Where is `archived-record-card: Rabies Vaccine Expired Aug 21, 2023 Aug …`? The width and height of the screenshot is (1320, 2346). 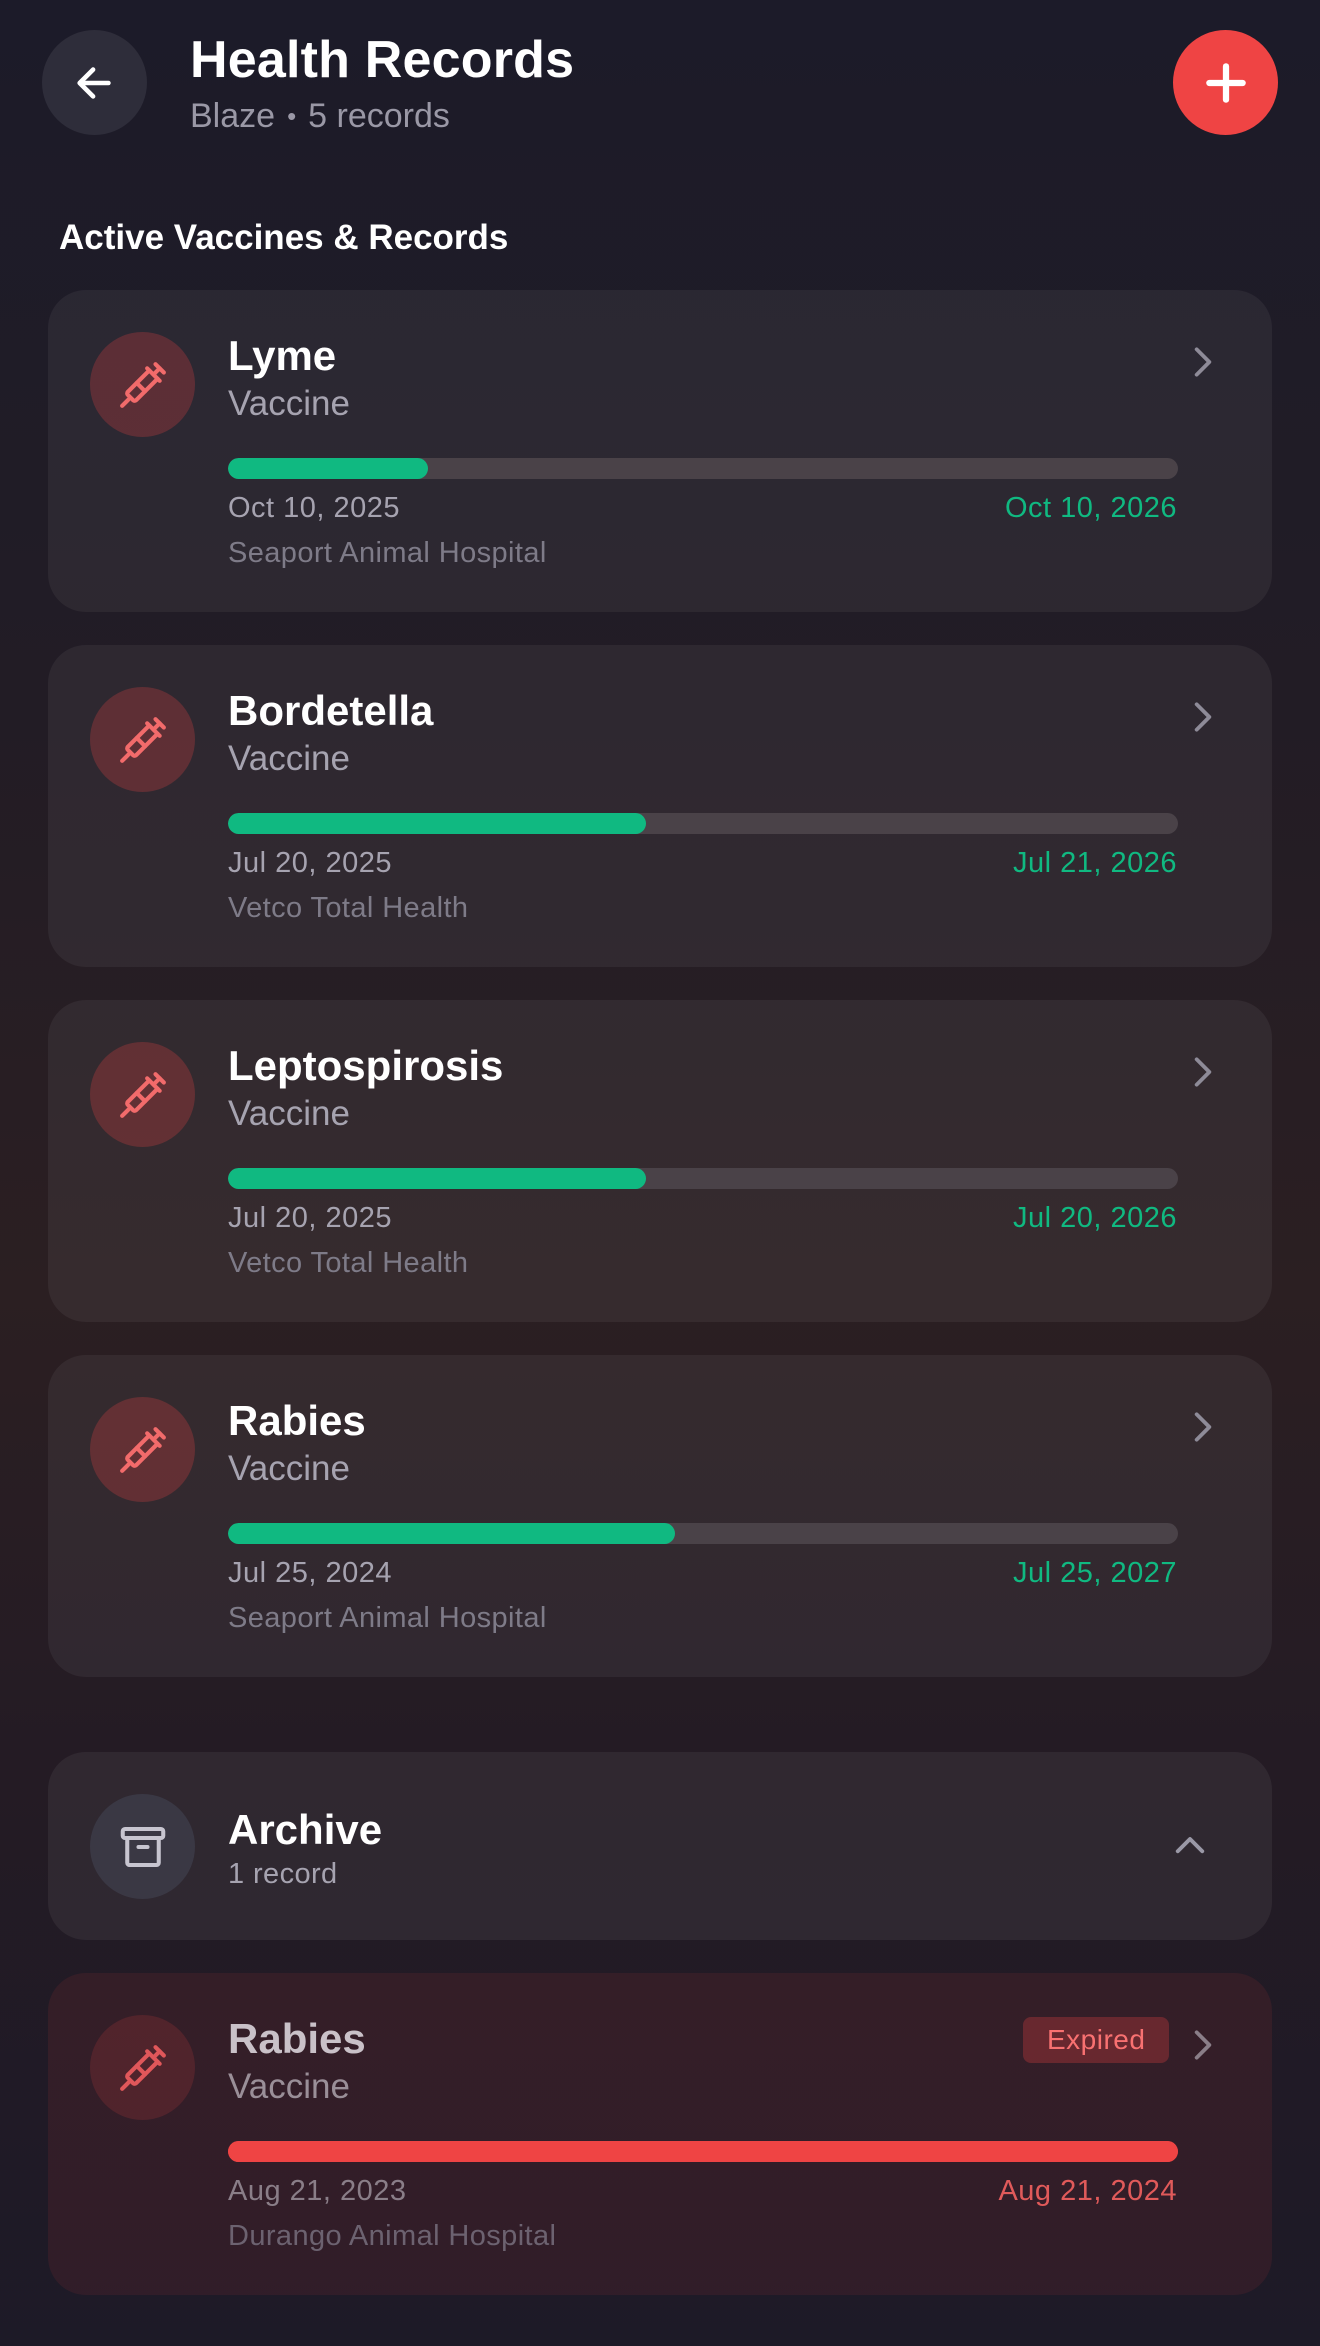 archived-record-card: Rabies Vaccine Expired Aug 21, 2023 Aug … is located at coordinates (660, 2134).